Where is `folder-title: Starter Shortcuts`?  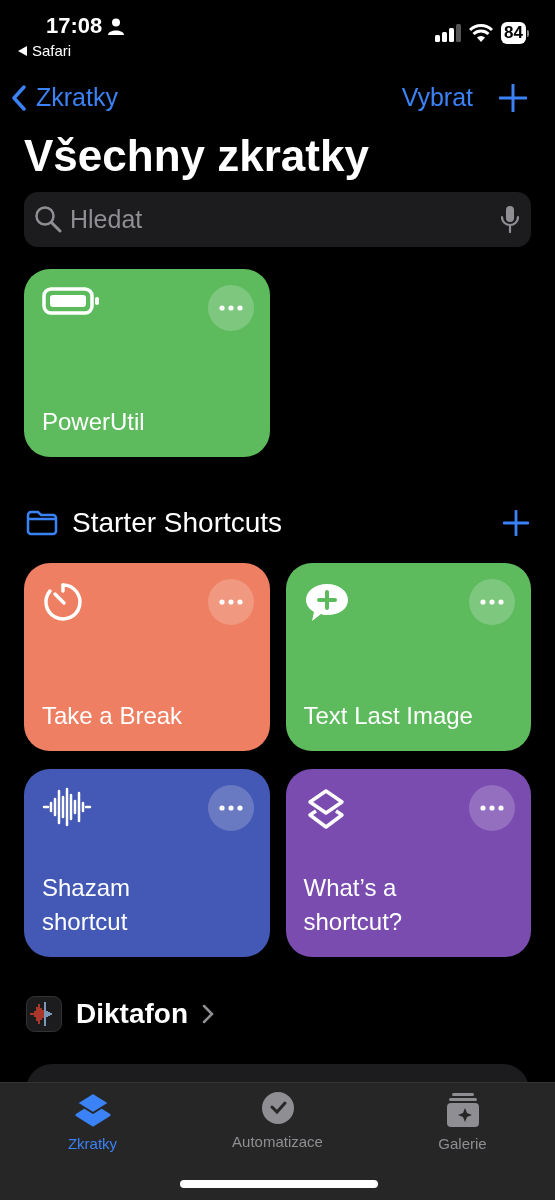 folder-title: Starter Shortcuts is located at coordinates (177, 523).